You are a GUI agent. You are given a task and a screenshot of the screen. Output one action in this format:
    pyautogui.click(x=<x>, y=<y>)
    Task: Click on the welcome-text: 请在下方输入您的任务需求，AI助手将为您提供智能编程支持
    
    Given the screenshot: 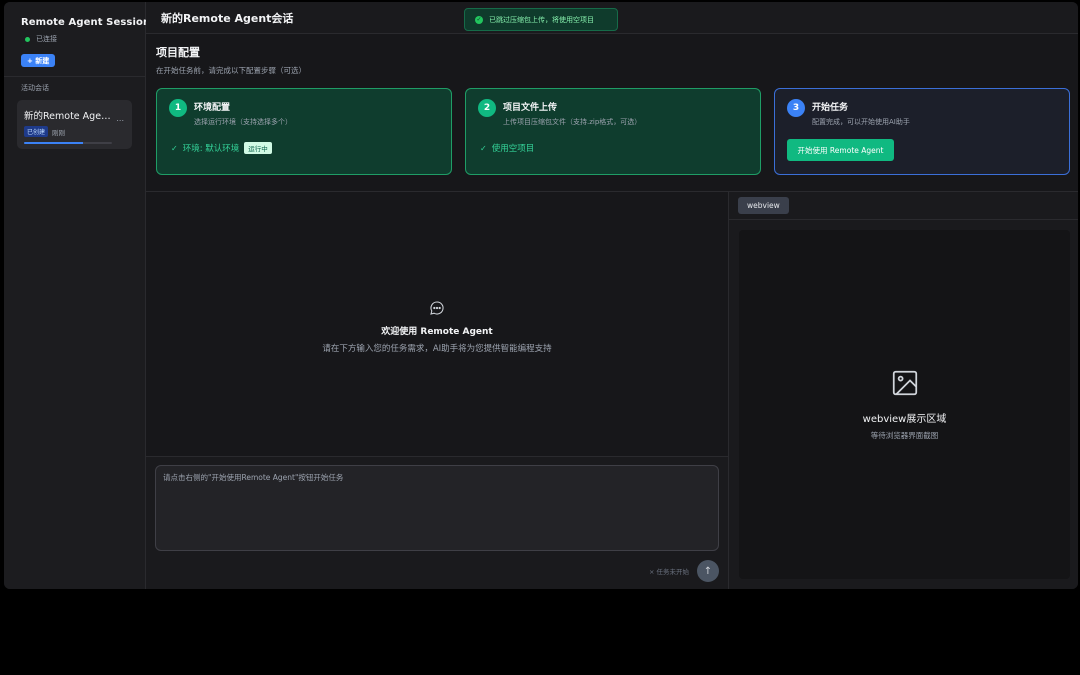 What is the action you would take?
    pyautogui.click(x=437, y=349)
    